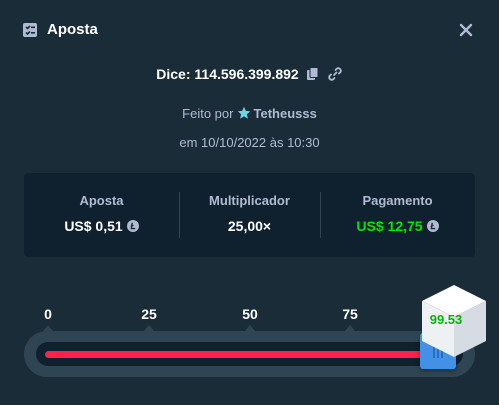 This screenshot has width=499, height=405. Describe the element at coordinates (250, 314) in the screenshot. I see `tick-label-50: 50` at that location.